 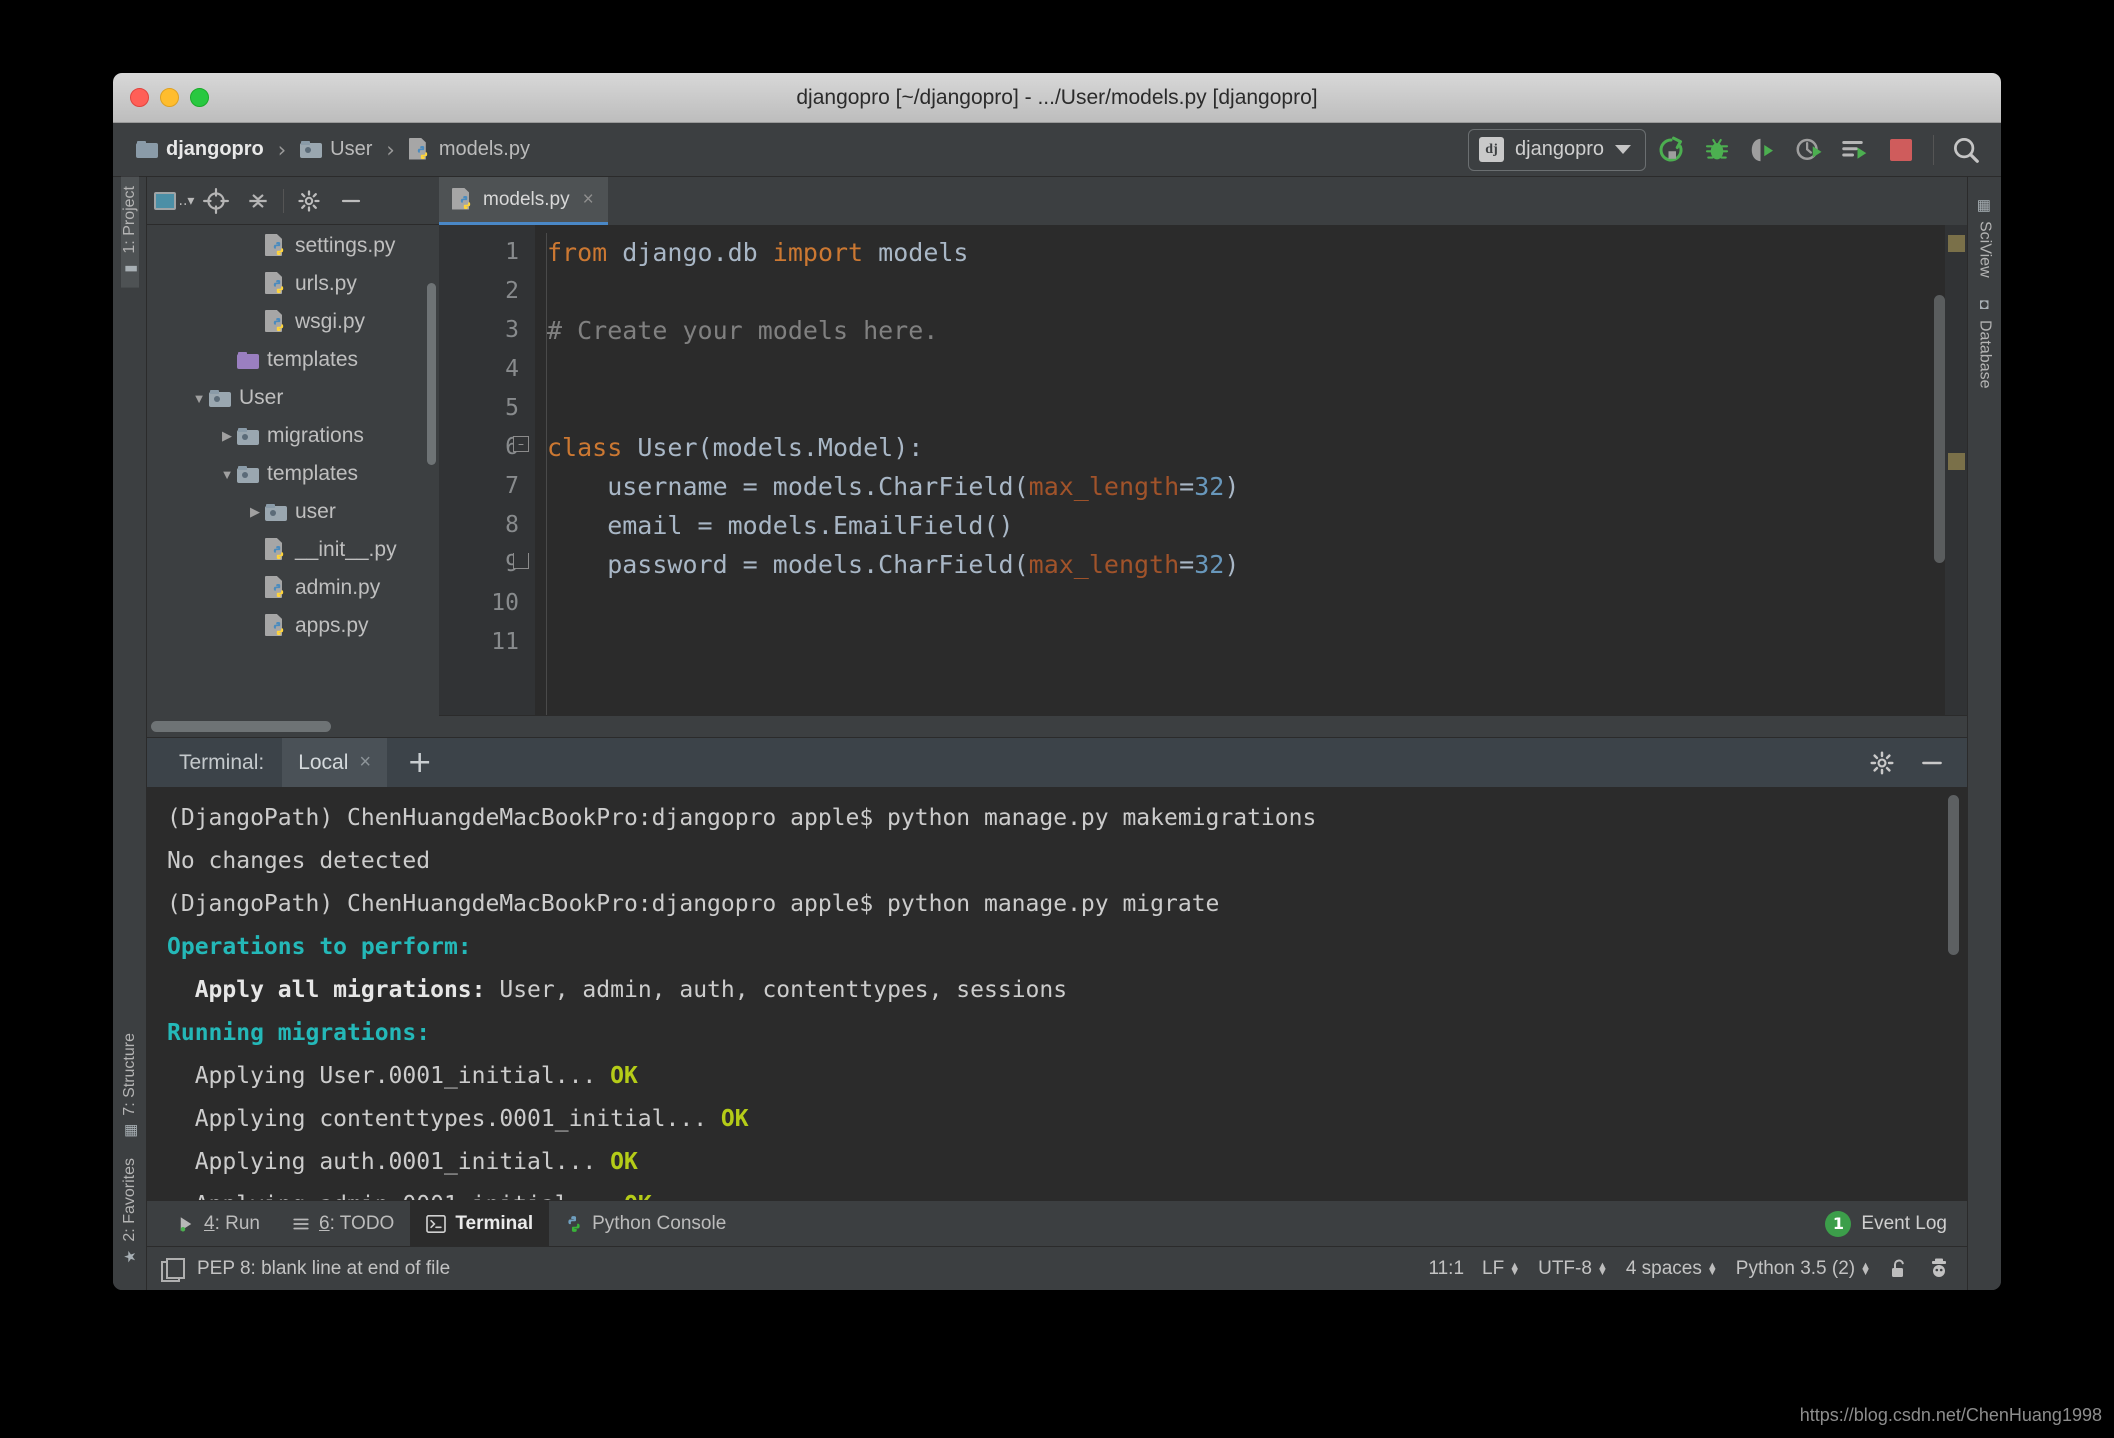 I want to click on add-terminal-tab-button: +, so click(x=419, y=762).